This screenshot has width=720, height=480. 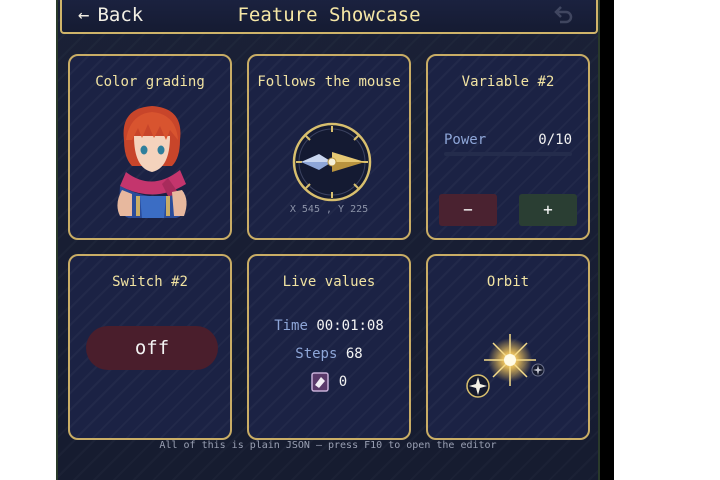 What do you see at coordinates (150, 82) in the screenshot?
I see `color-grading-title: Color grading` at bounding box center [150, 82].